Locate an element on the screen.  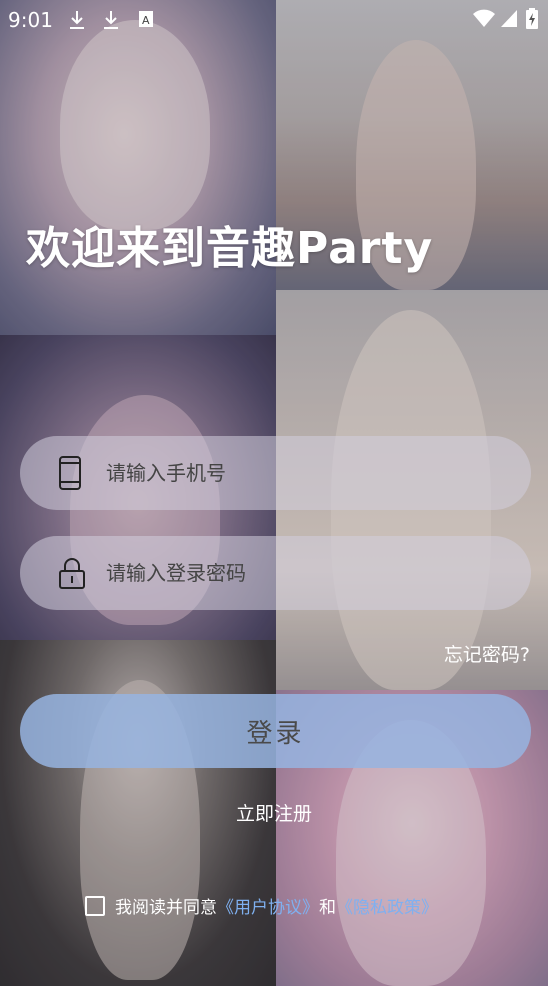
agreement-and: 和 is located at coordinates (327, 908).